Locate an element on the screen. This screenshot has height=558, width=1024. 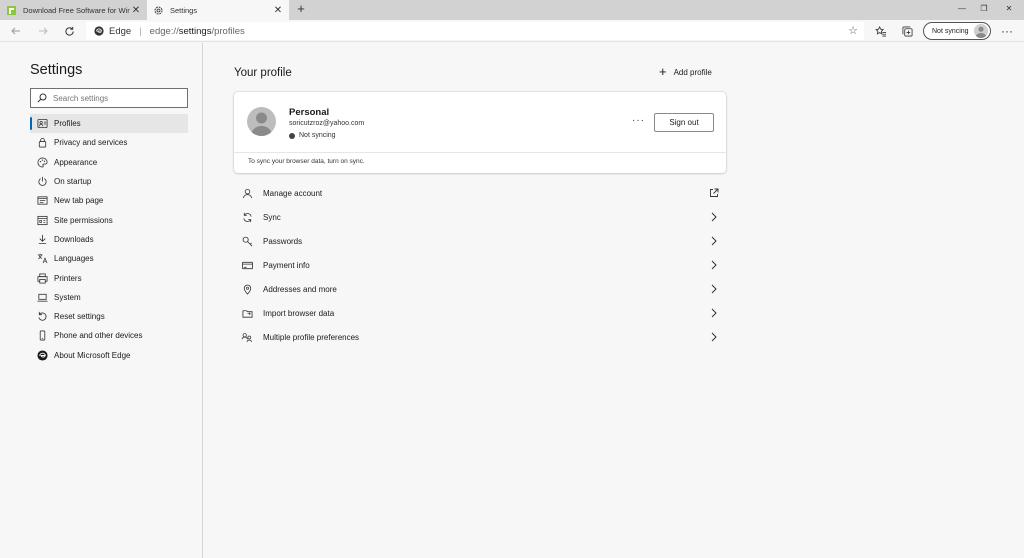
tab-softpedia: Download Free Software for Wir ✕ is located at coordinates (73, 10).